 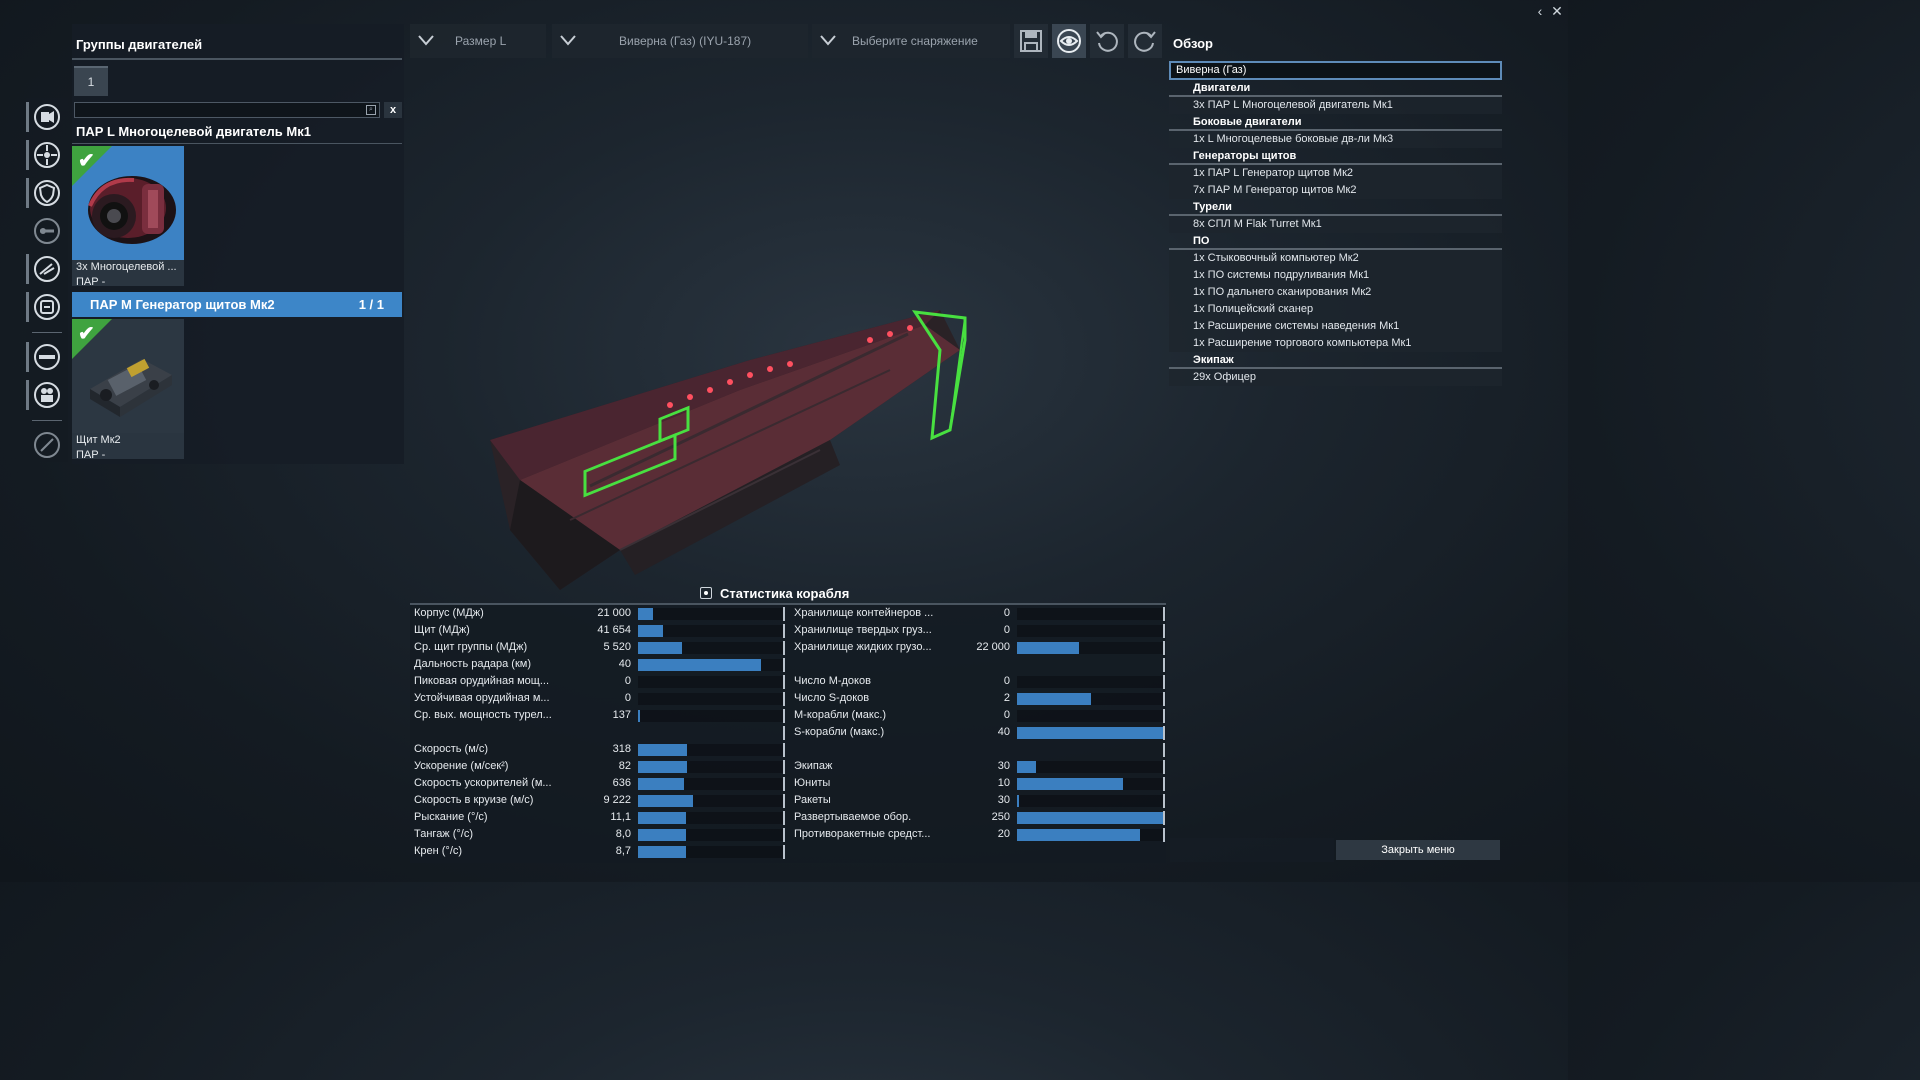 What do you see at coordinates (1000, 817) in the screenshot?
I see `stat-value: 250` at bounding box center [1000, 817].